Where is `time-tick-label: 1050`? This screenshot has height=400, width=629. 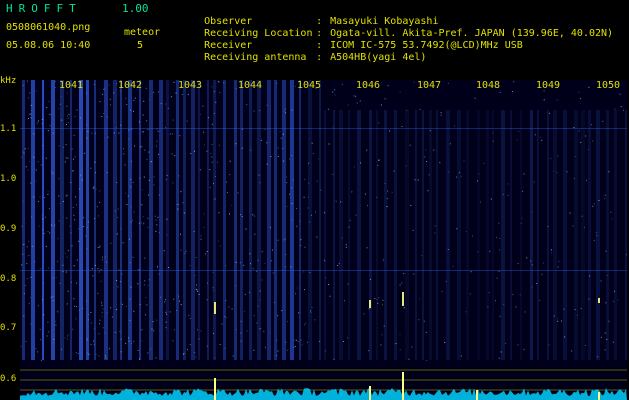
time-tick-label: 1050 is located at coordinates (608, 85).